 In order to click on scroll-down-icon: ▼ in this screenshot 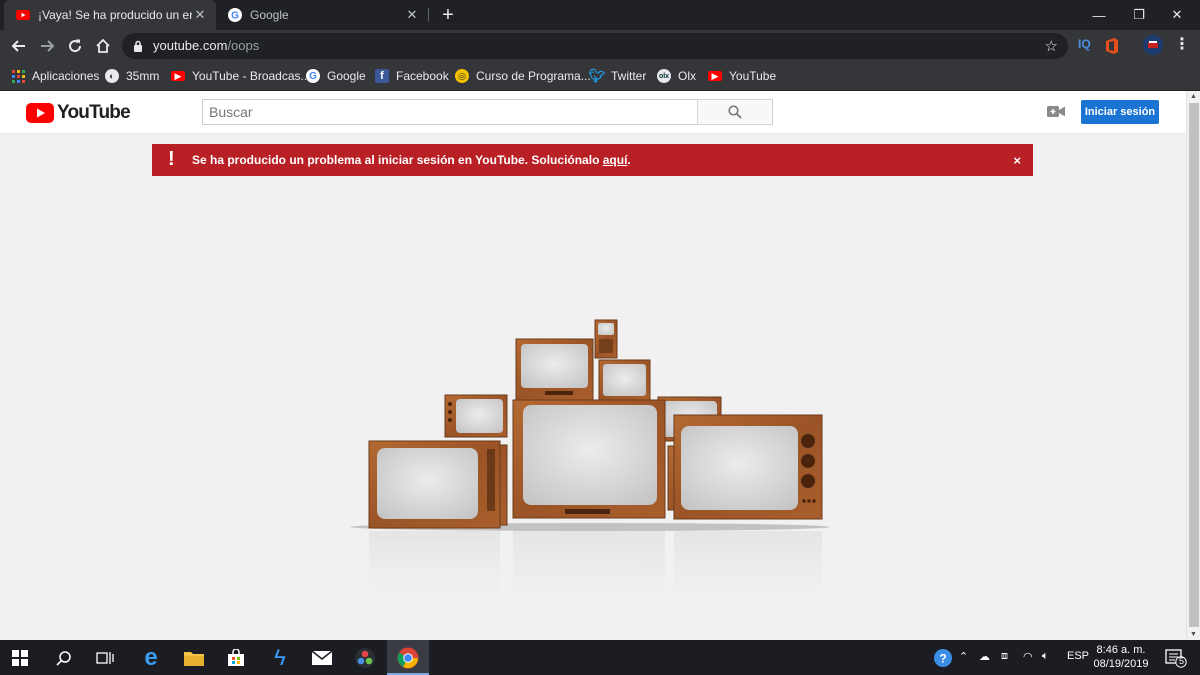, I will do `click(1193, 634)`.